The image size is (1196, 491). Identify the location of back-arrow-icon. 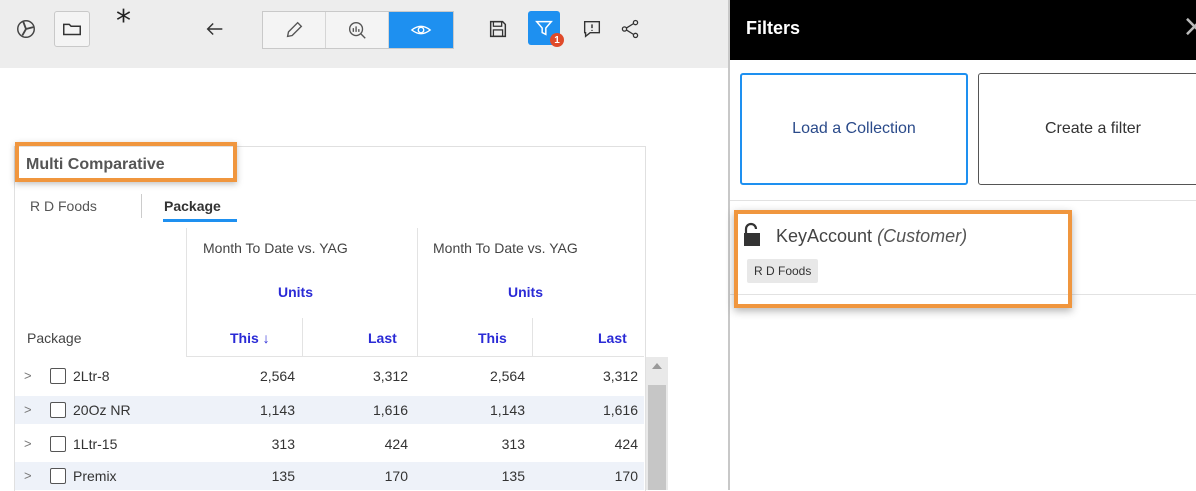
(215, 29).